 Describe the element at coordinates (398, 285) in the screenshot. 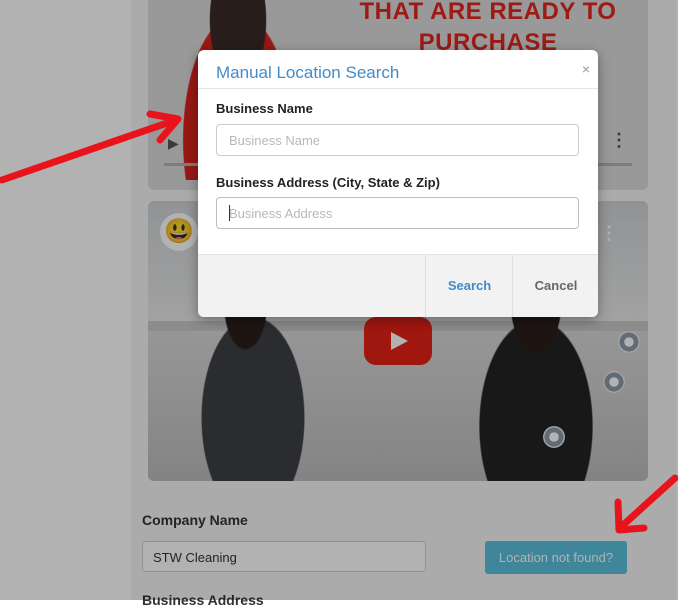

I see `modal-footer: Search Cancel` at that location.